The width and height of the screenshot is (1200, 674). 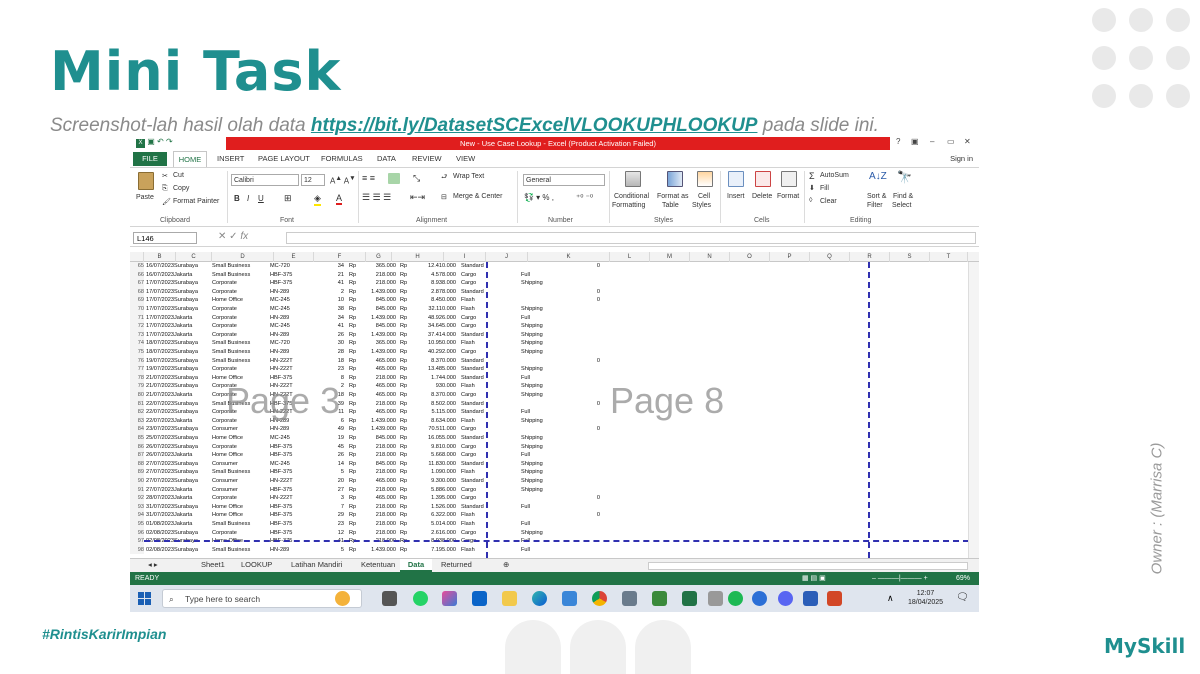 I want to click on find-select-label: Select, so click(x=901, y=205).